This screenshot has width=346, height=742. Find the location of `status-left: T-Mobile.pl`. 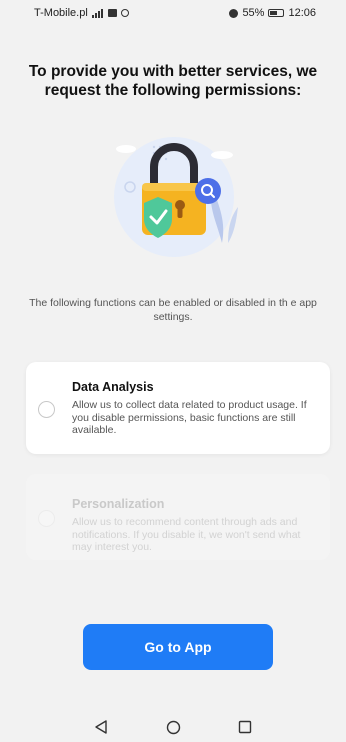

status-left: T-Mobile.pl is located at coordinates (81, 13).